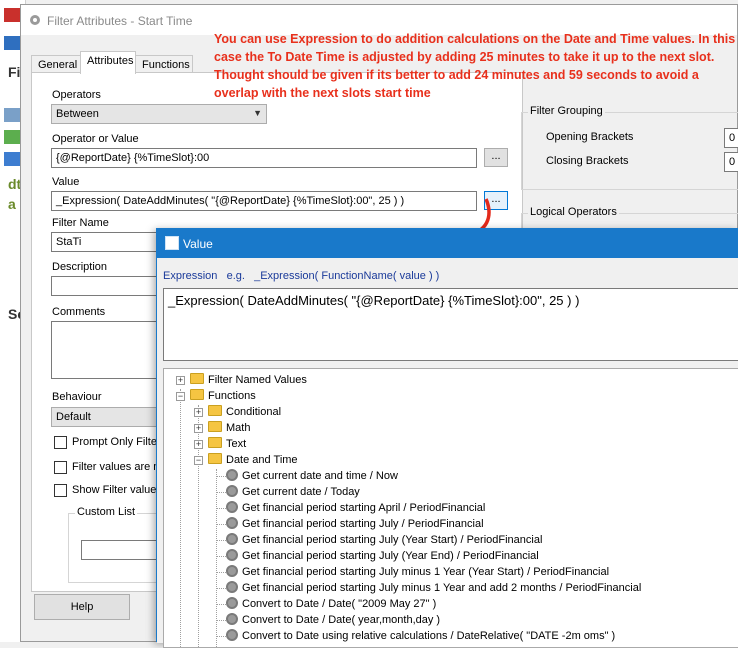 The height and width of the screenshot is (648, 738). I want to click on closing-brackets-input: 0, so click(731, 162).